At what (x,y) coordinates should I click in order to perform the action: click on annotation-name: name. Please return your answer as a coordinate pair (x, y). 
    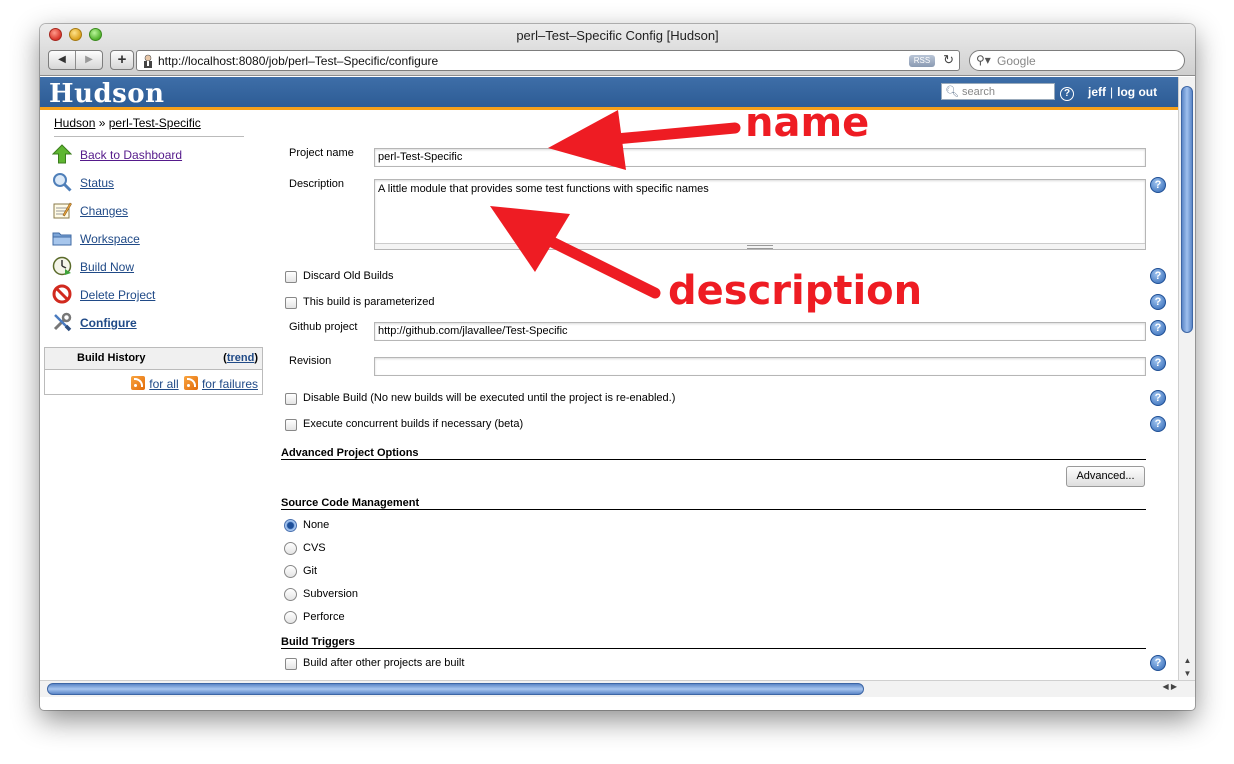
    Looking at the image, I should click on (807, 123).